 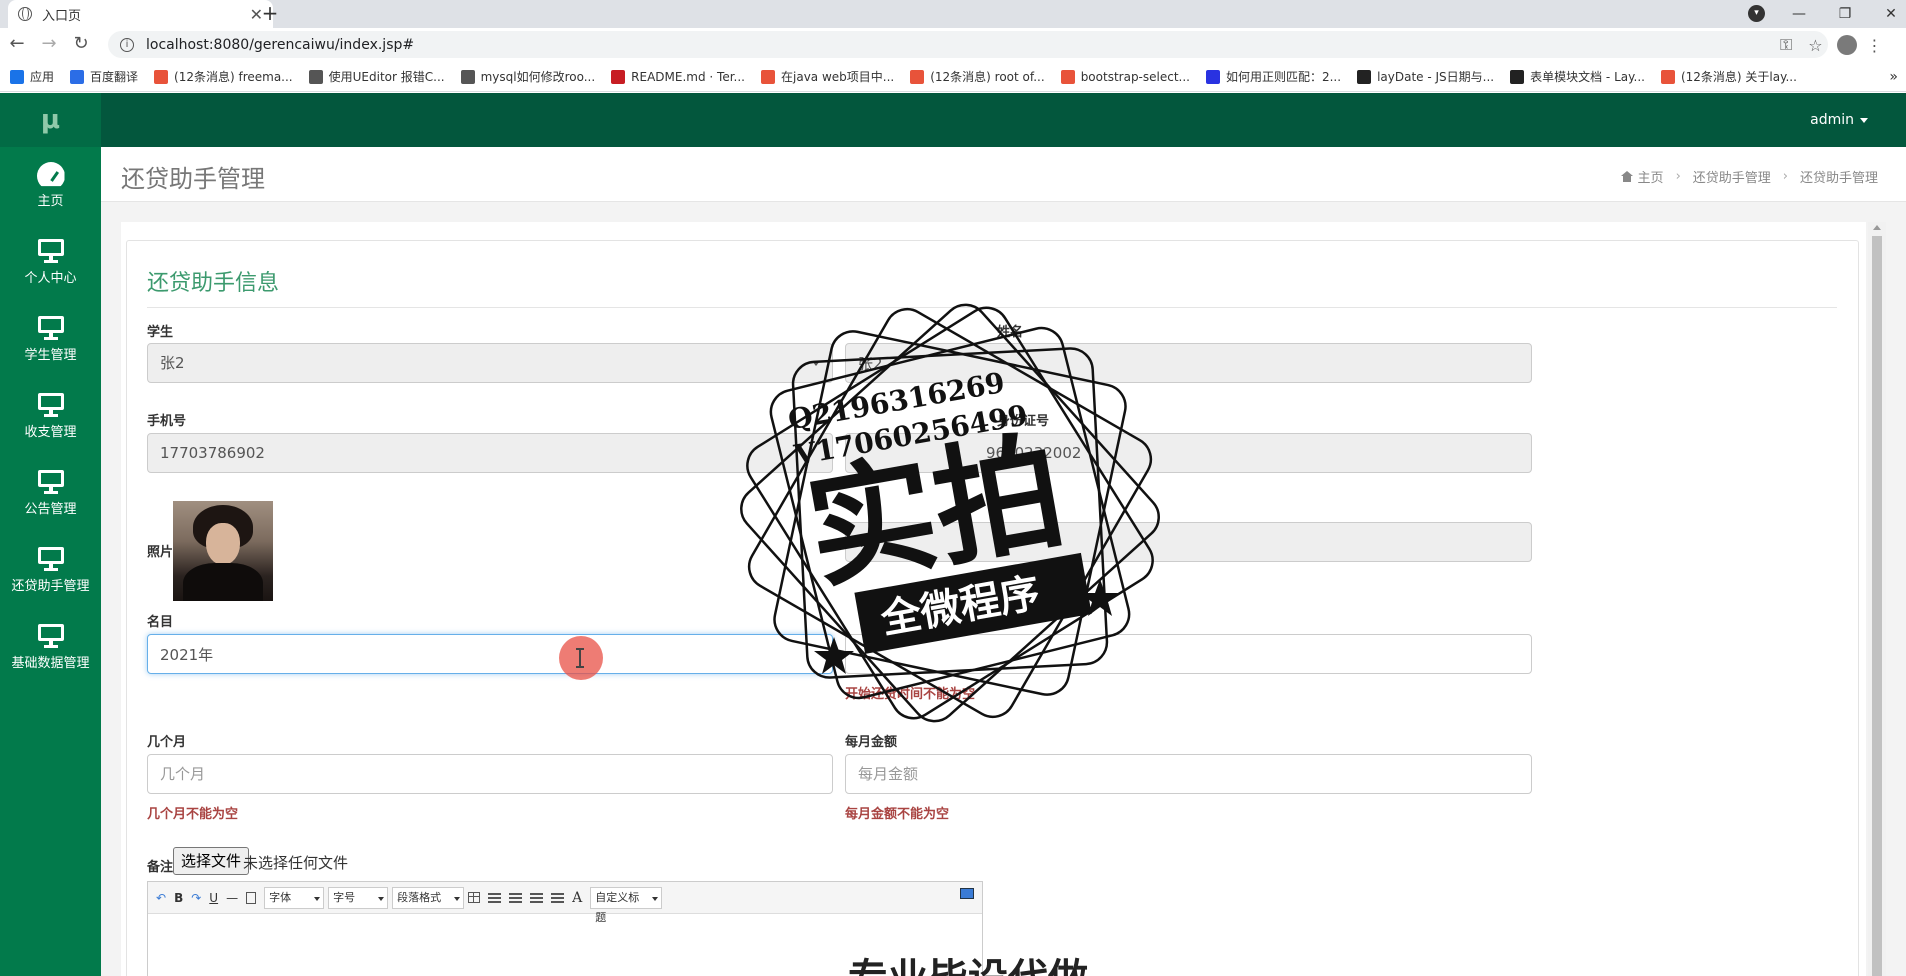 What do you see at coordinates (1003, 174) in the screenshot?
I see `page-header: 还贷助手管理 主页 › 还贷助手管理 › 还贷助手管理` at bounding box center [1003, 174].